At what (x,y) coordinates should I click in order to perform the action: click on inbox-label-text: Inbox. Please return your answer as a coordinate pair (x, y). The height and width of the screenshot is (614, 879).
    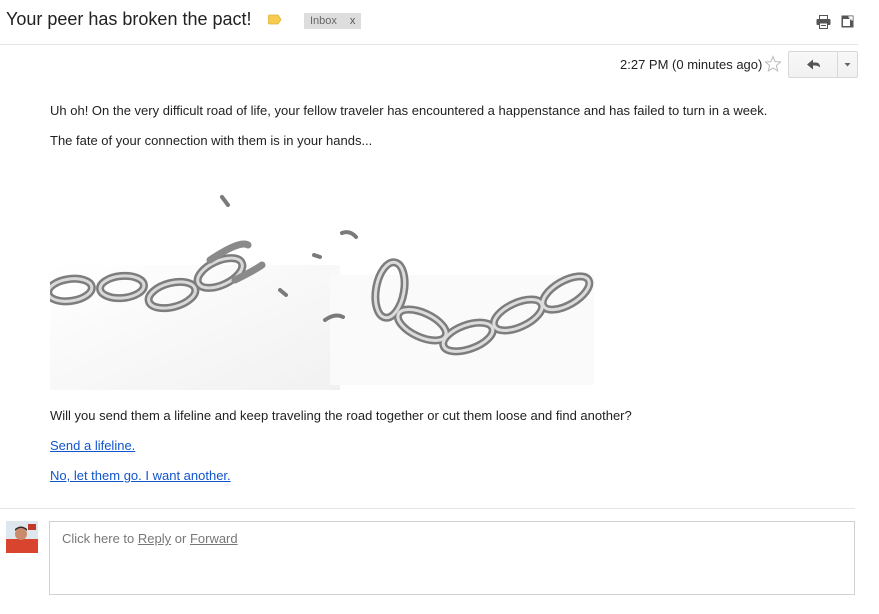
    Looking at the image, I should click on (323, 21).